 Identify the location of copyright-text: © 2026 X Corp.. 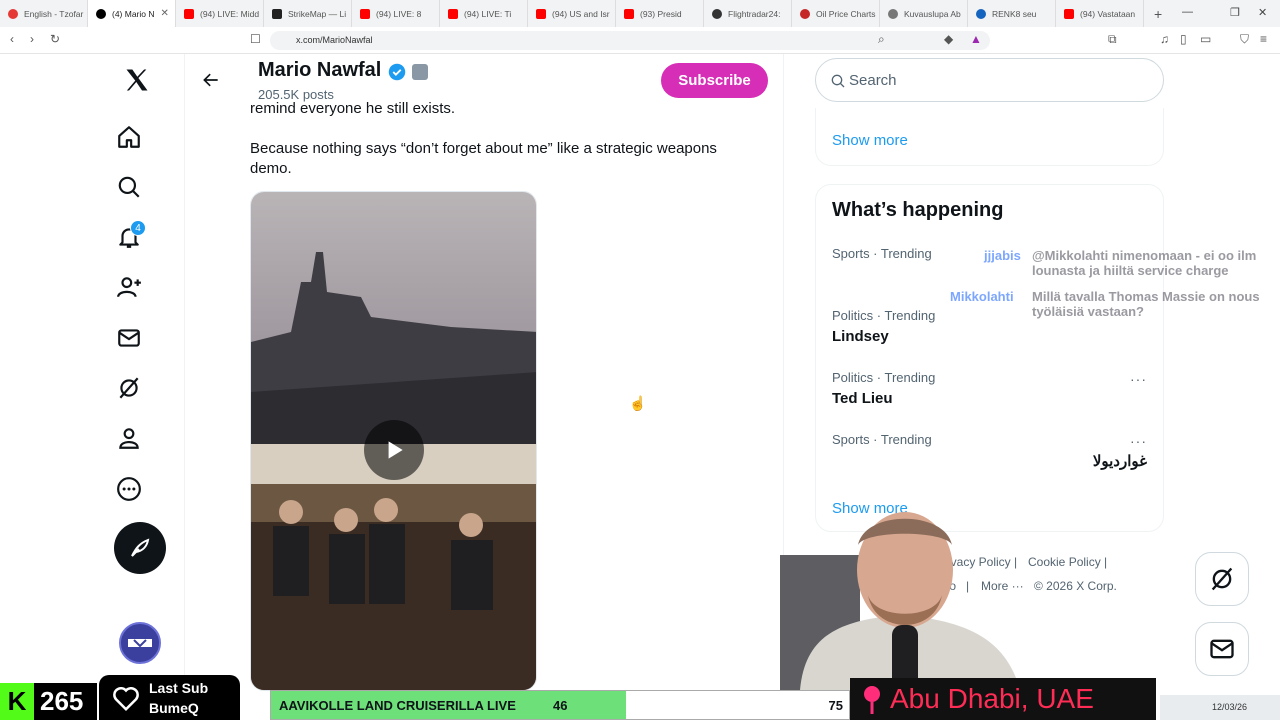
(1075, 586).